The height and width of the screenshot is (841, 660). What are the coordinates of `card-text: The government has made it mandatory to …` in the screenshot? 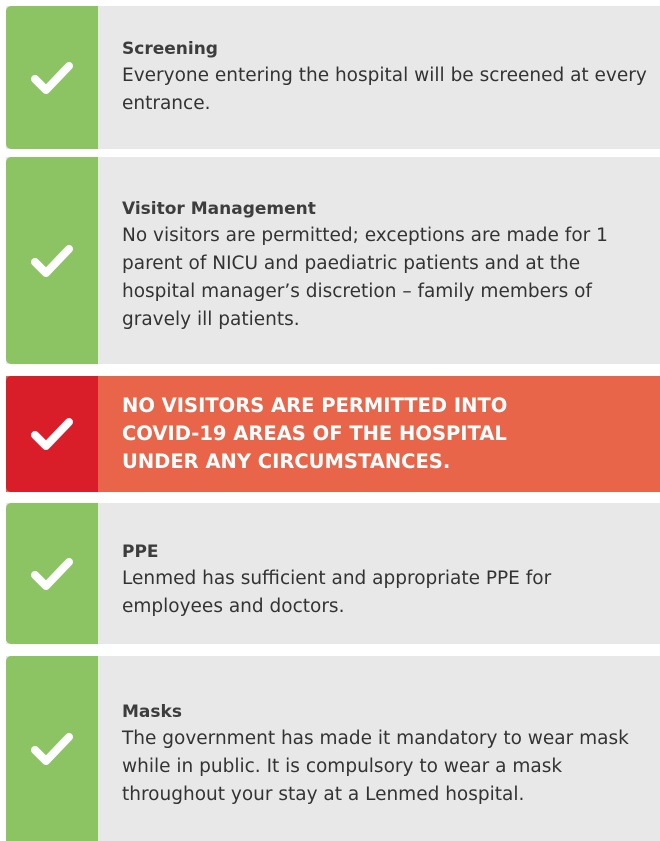 It's located at (375, 766).